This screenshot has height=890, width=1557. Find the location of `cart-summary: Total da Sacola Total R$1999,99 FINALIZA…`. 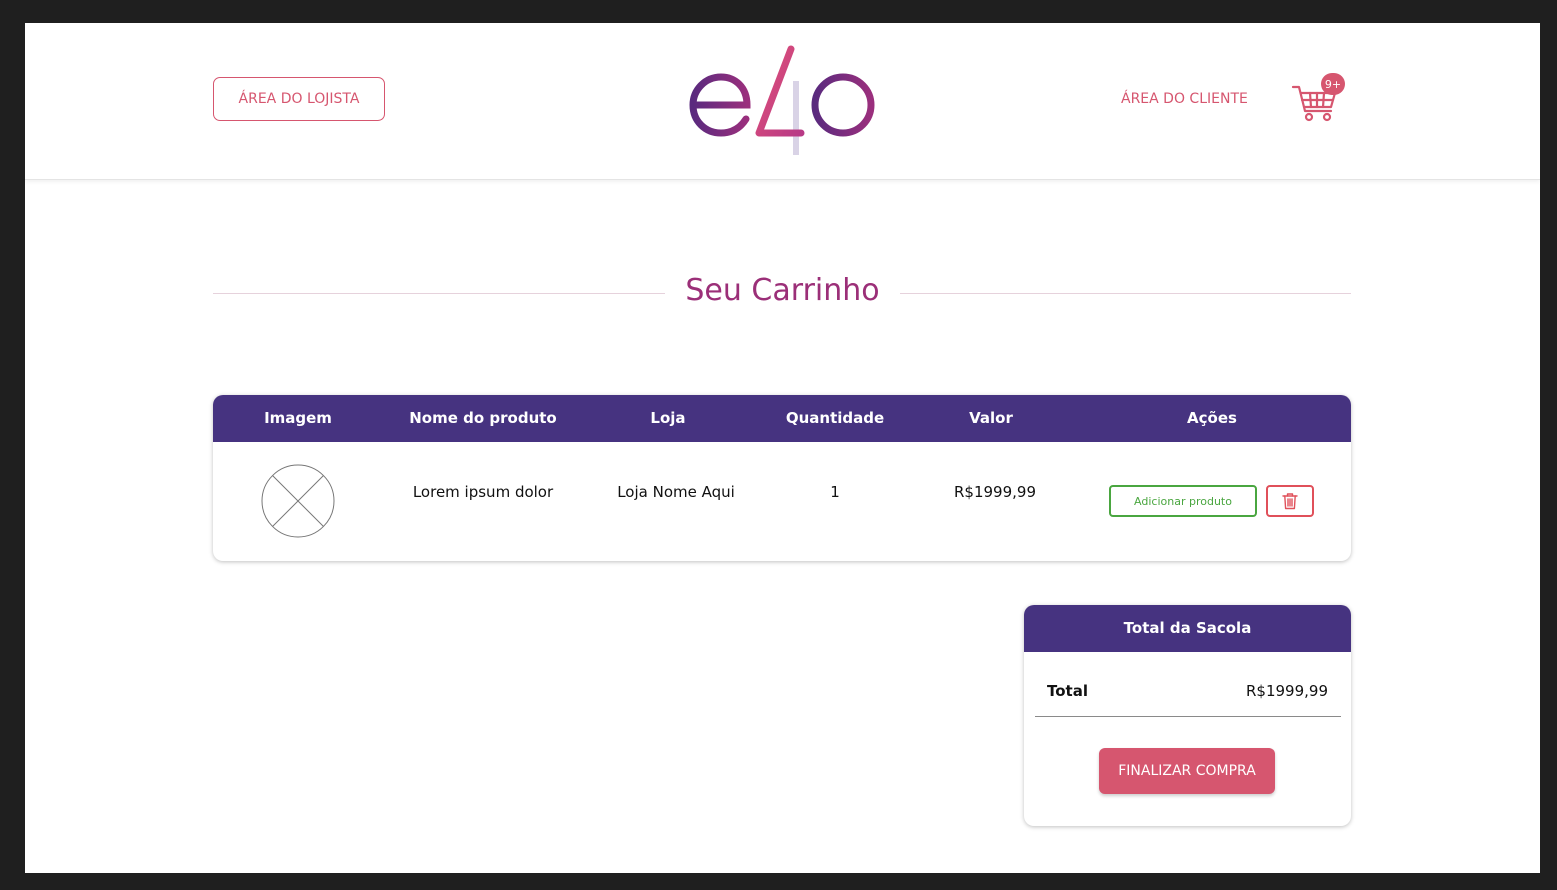

cart-summary: Total da Sacola Total R$1999,99 FINALIZA… is located at coordinates (1187, 715).